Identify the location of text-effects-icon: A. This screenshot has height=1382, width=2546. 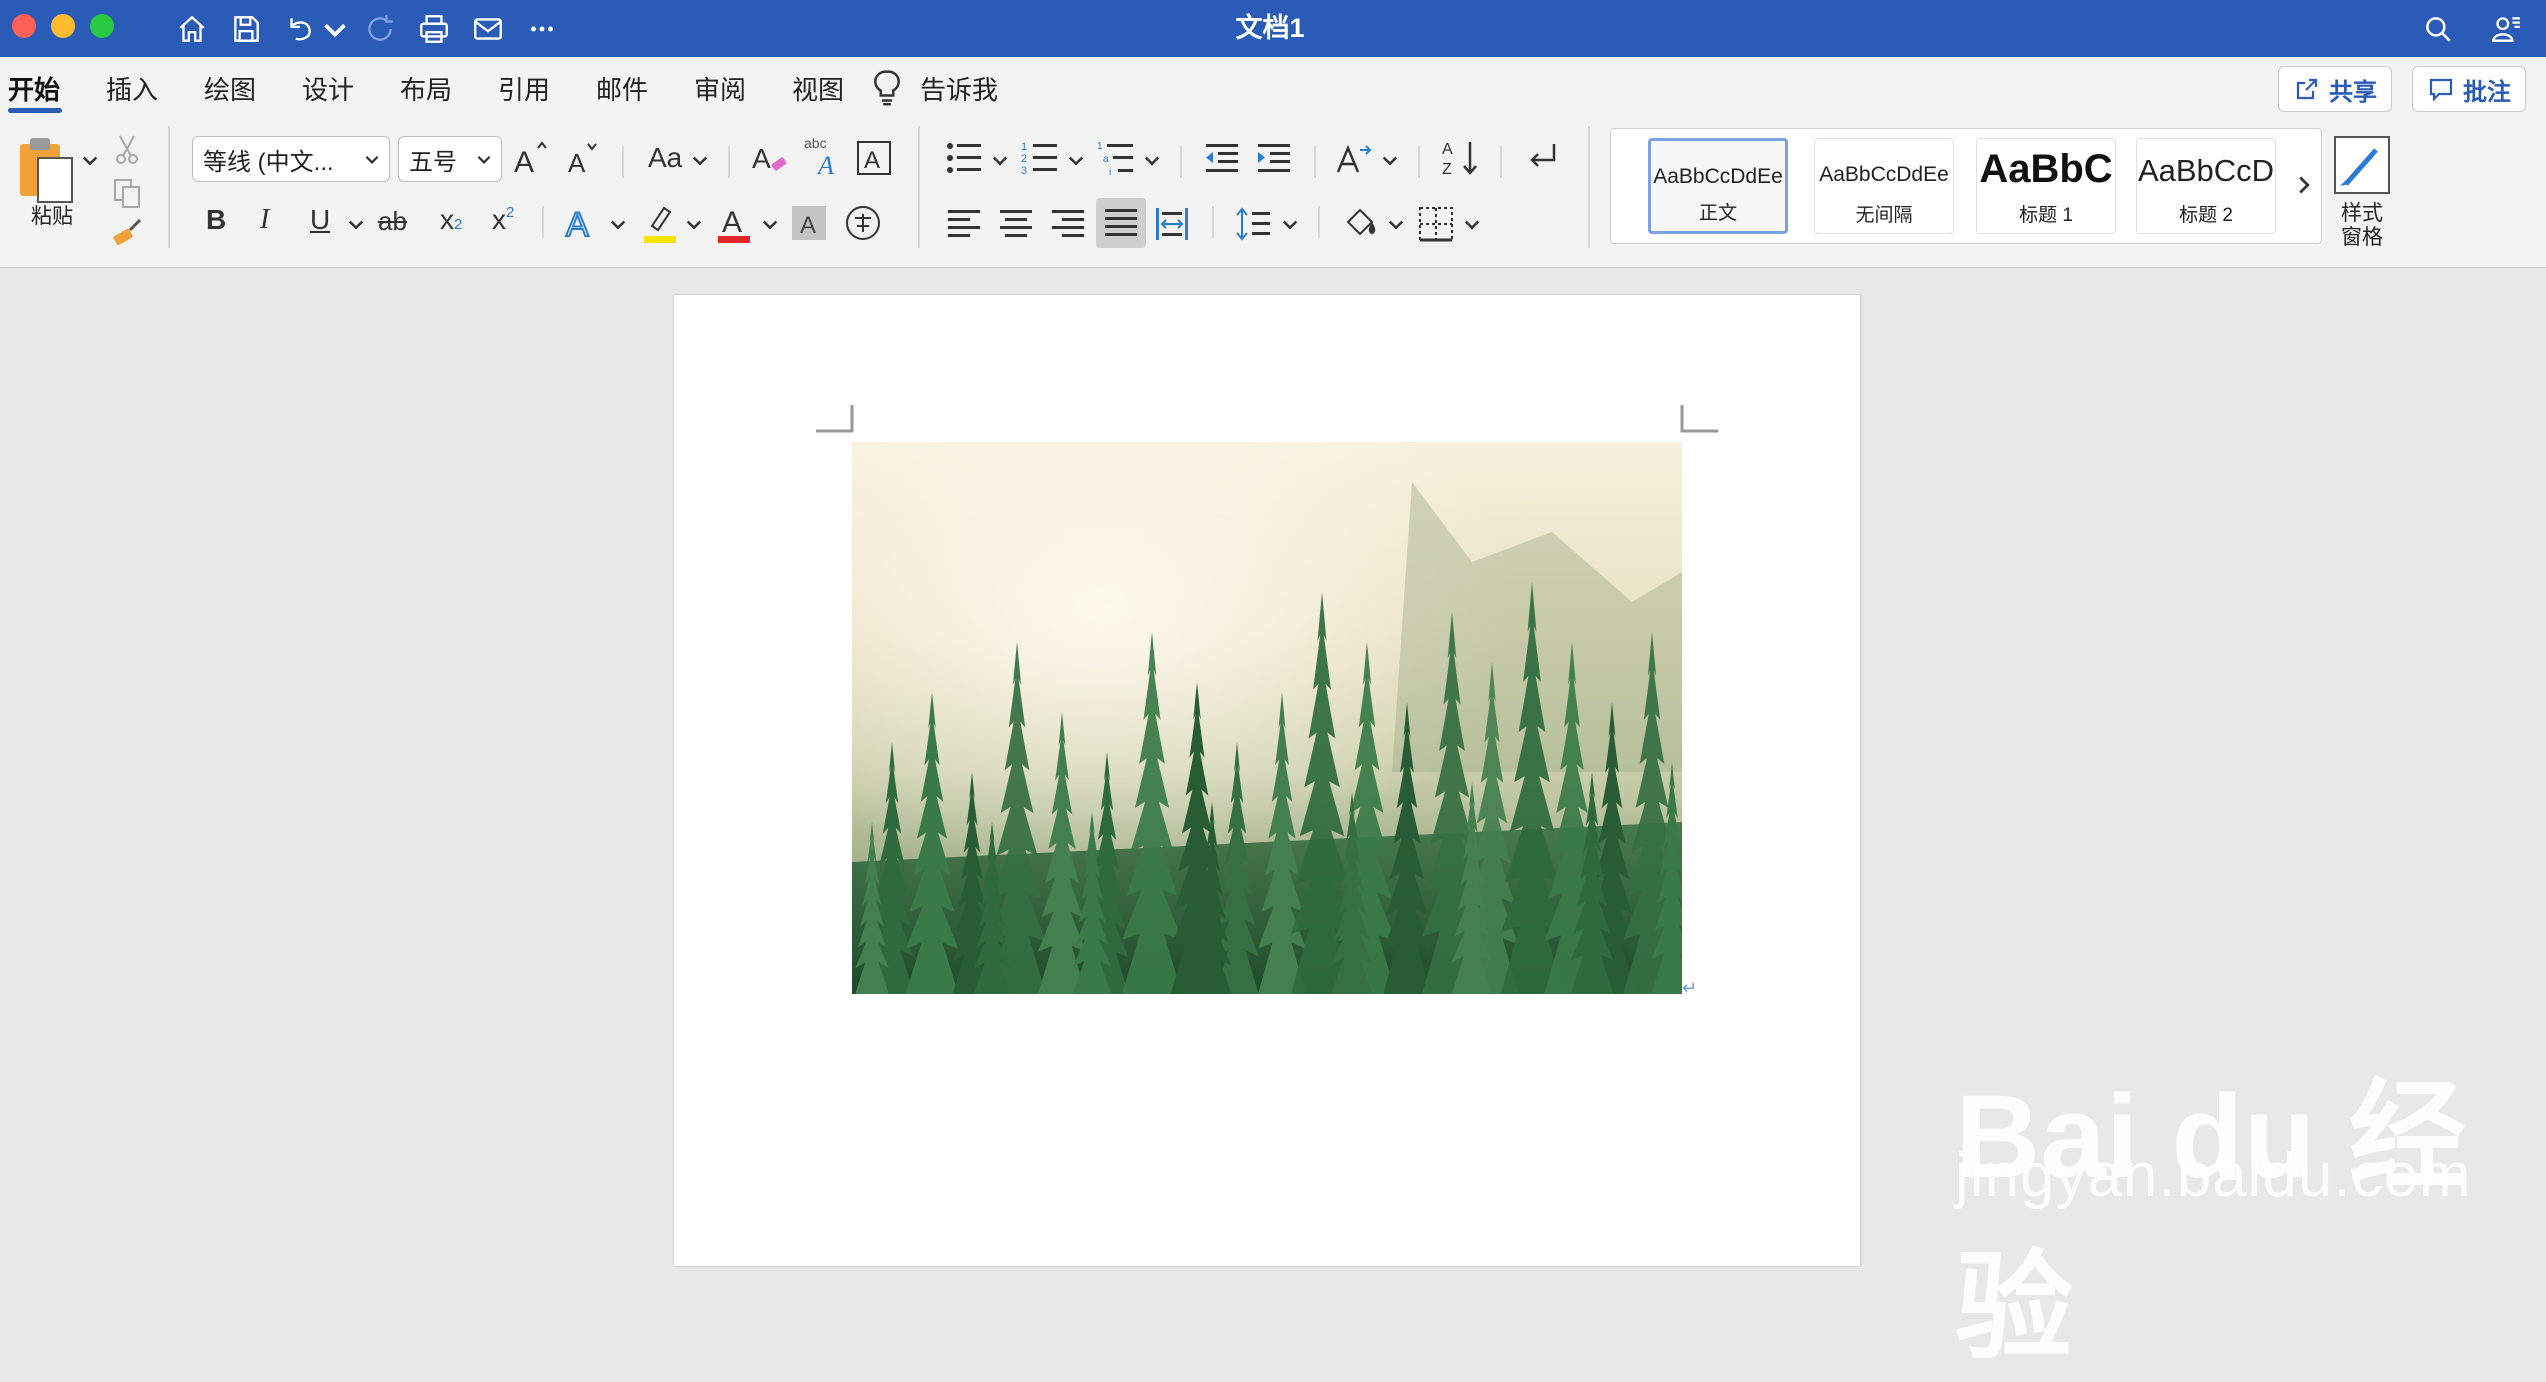
(582, 222).